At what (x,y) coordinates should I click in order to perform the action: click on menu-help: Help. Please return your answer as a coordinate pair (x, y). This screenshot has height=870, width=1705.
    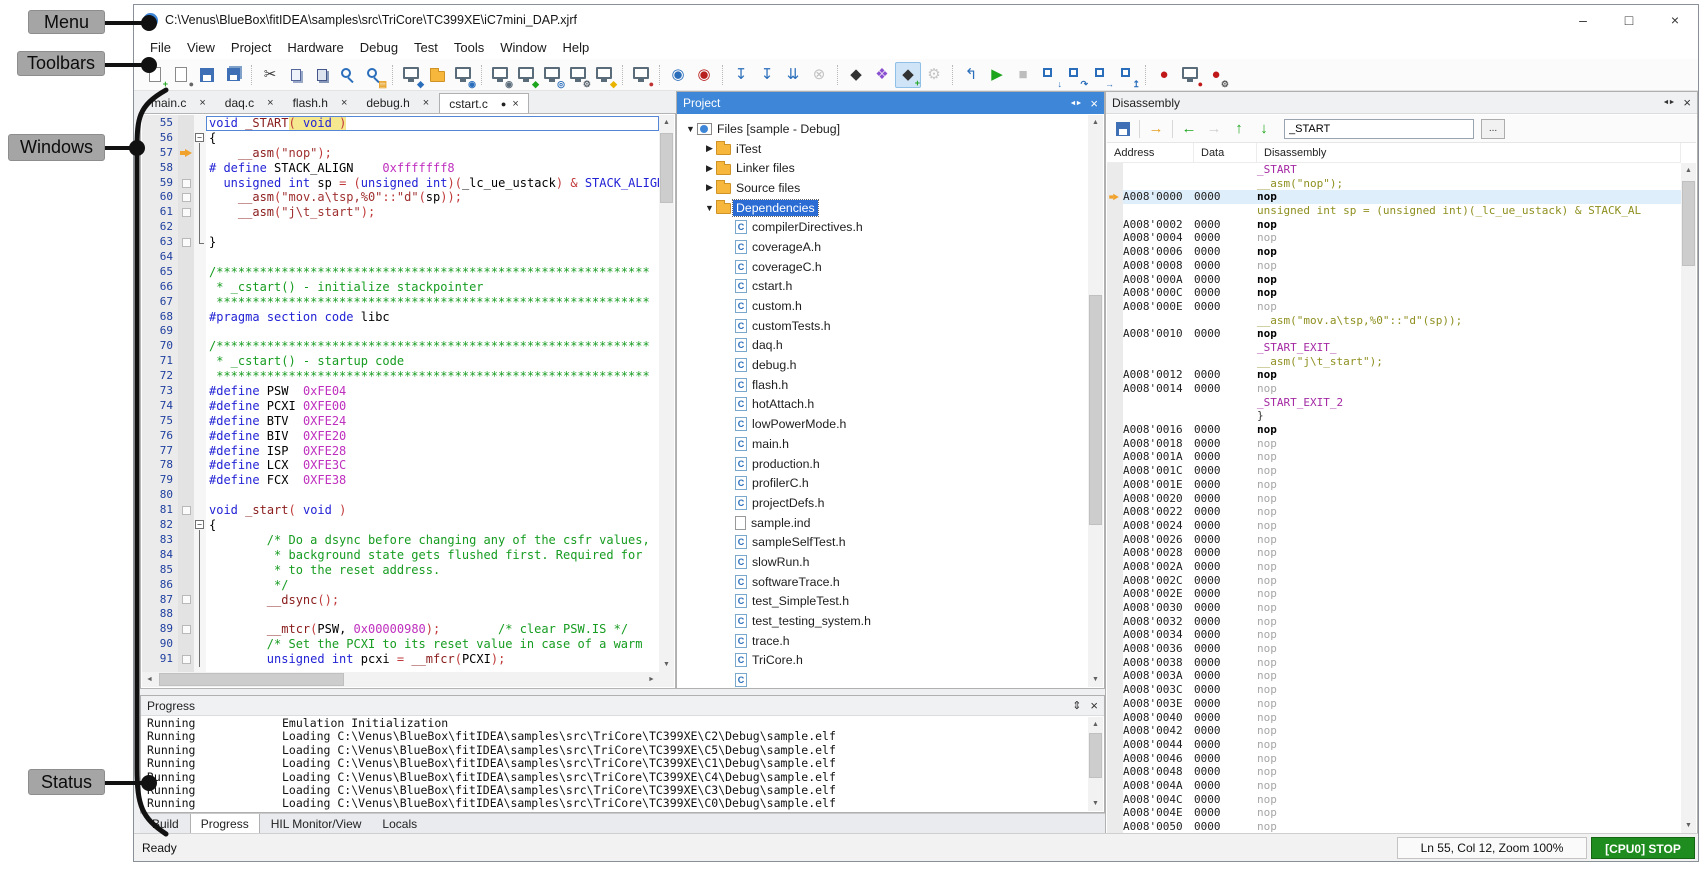
    Looking at the image, I should click on (576, 47).